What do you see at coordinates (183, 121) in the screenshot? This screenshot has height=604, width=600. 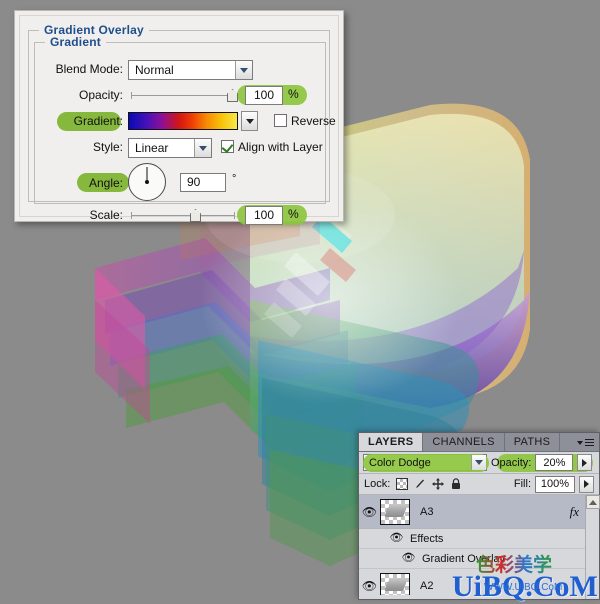 I see `gradient-preview-swatch` at bounding box center [183, 121].